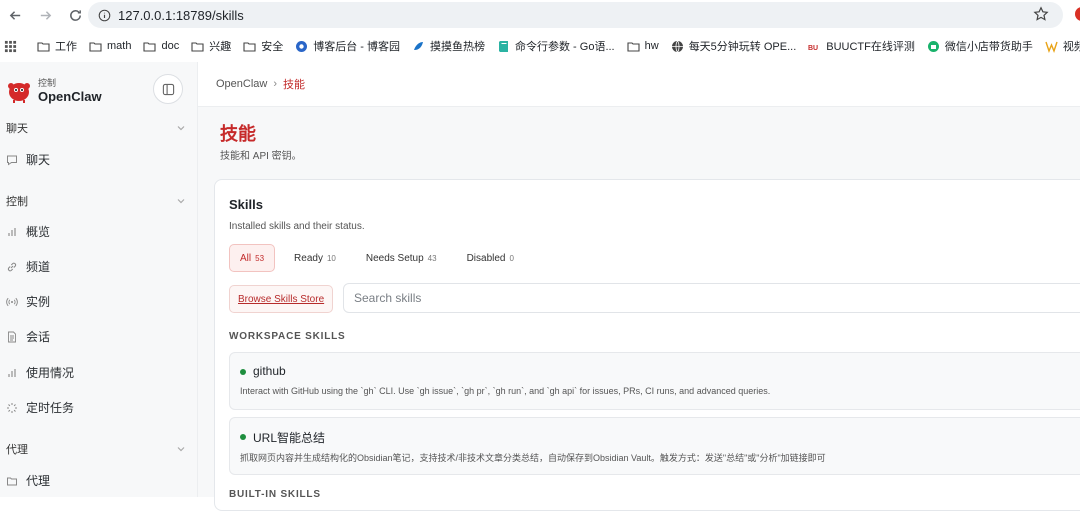  I want to click on bookmark-item: 兴趣, so click(211, 46).